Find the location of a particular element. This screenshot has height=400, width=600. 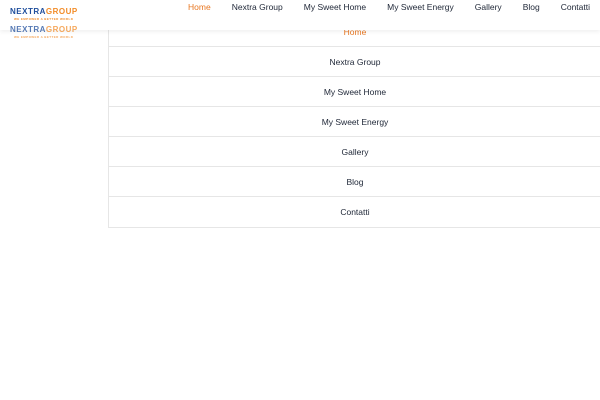

nav-item-gallery: Gallery is located at coordinates (488, 7).